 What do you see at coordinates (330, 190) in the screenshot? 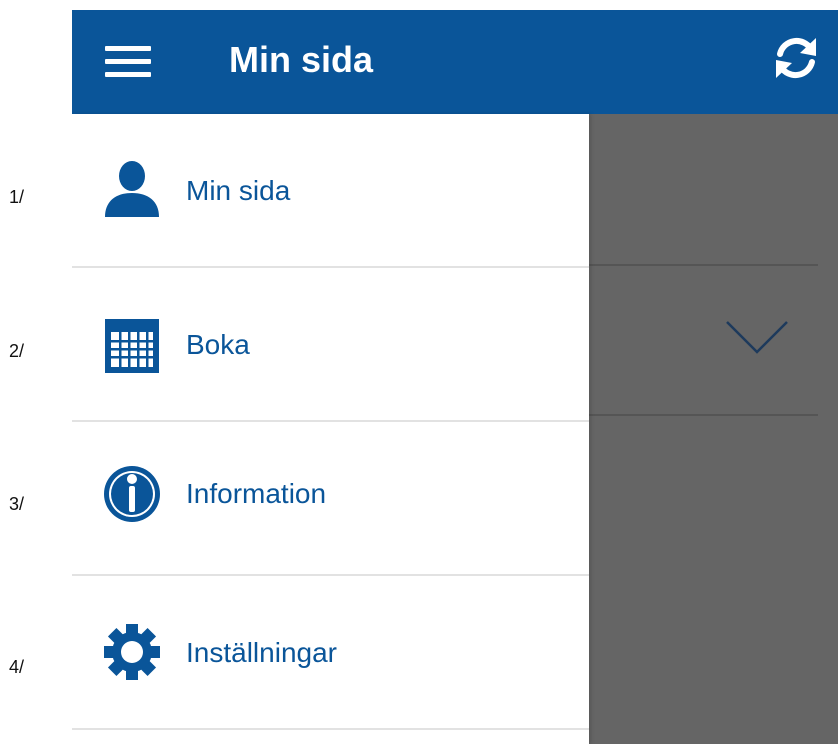
I see `drawer-item-min-sida: Min sida` at bounding box center [330, 190].